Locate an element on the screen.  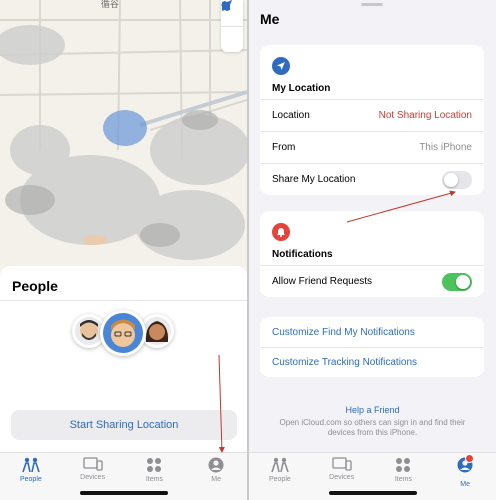
section-heading: My Location is located at coordinates (301, 88).